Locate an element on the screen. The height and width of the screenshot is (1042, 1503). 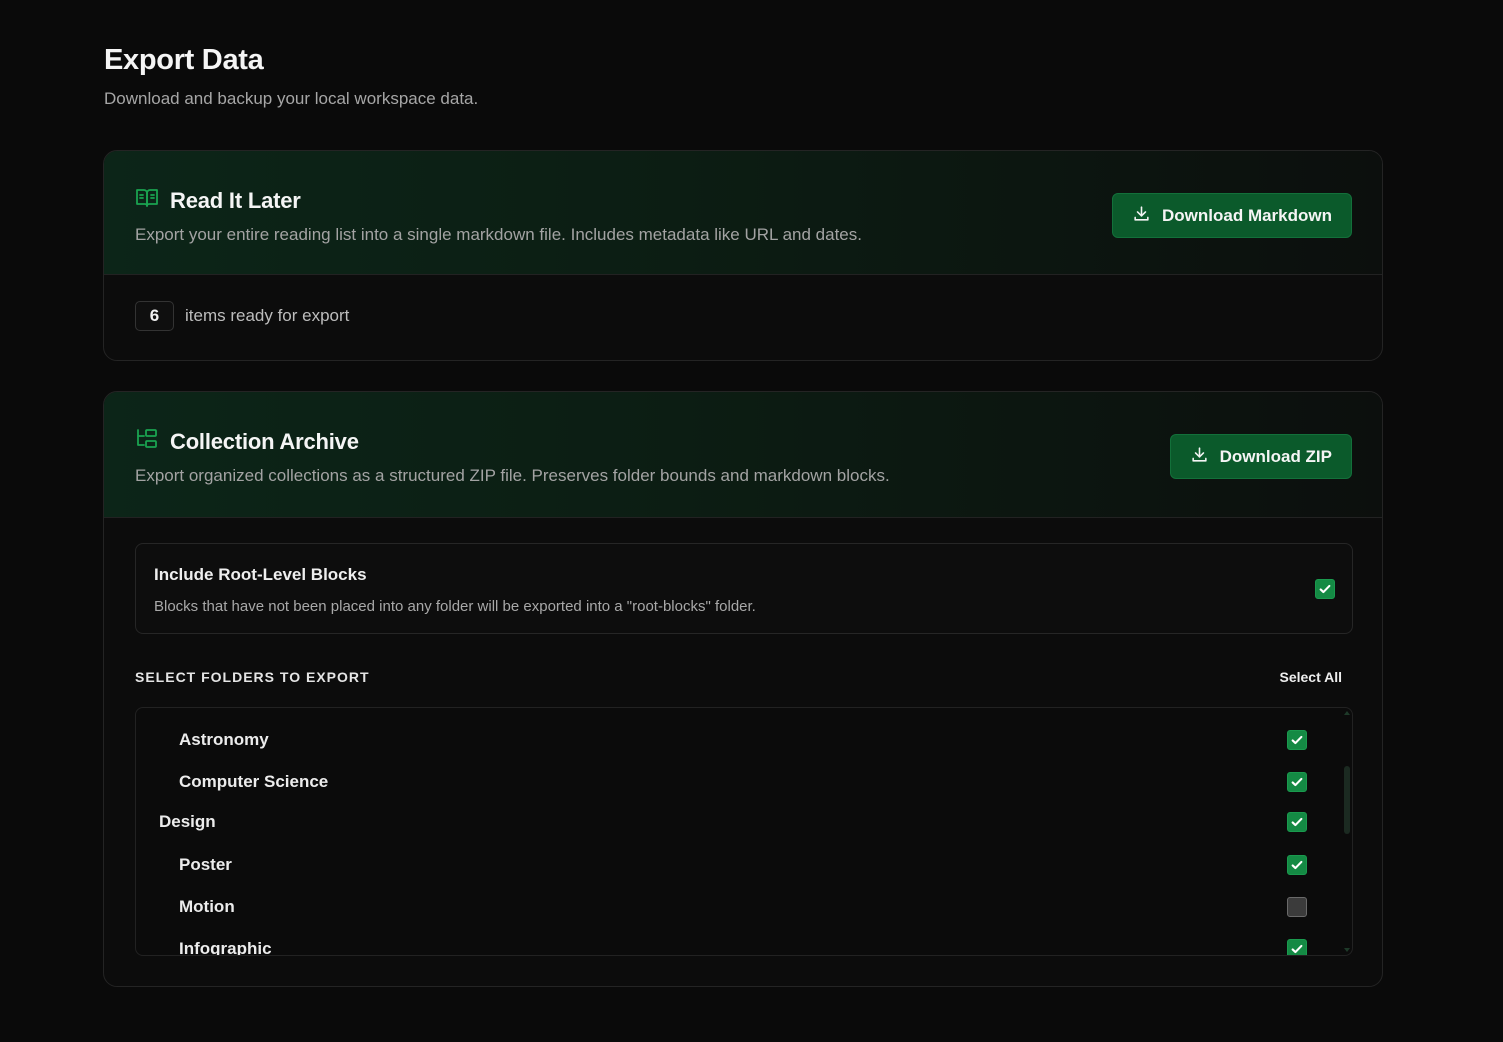
collection-archive-title-row: Collection Archive is located at coordinates (247, 441).